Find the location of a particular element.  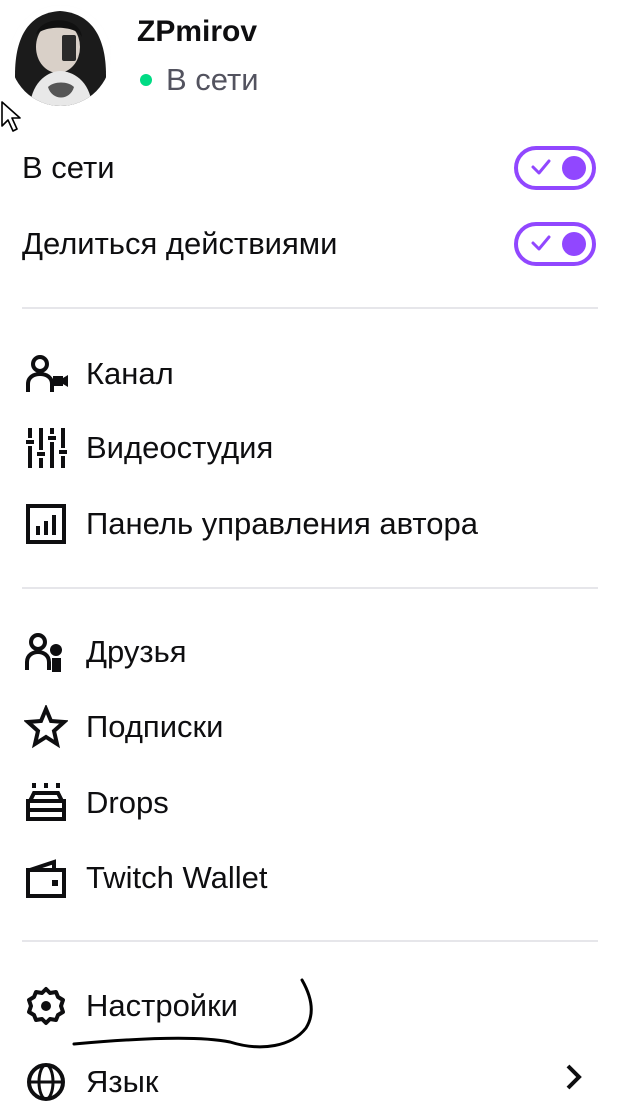

menu-item-creator-dashboard: Панель управления автора is located at coordinates (310, 524).